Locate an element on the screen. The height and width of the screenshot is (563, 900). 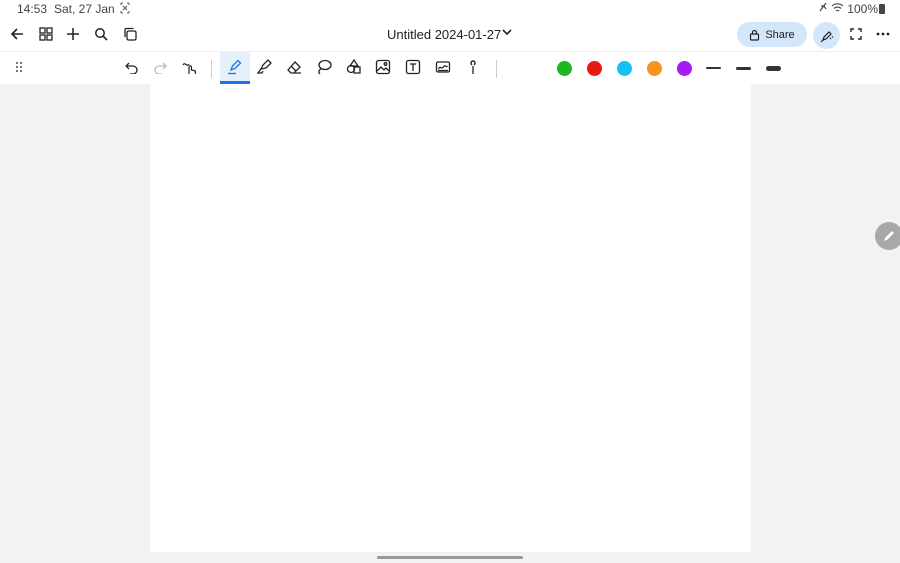
magic-wand-icon is located at coordinates (473, 67).